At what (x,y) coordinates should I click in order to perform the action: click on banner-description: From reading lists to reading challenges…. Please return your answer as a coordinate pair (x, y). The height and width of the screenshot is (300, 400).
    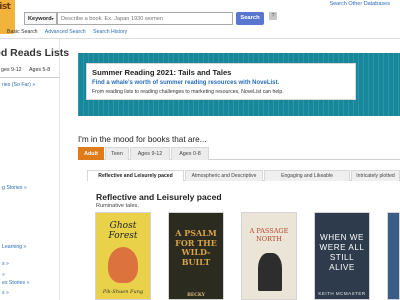
    Looking at the image, I should click on (188, 92).